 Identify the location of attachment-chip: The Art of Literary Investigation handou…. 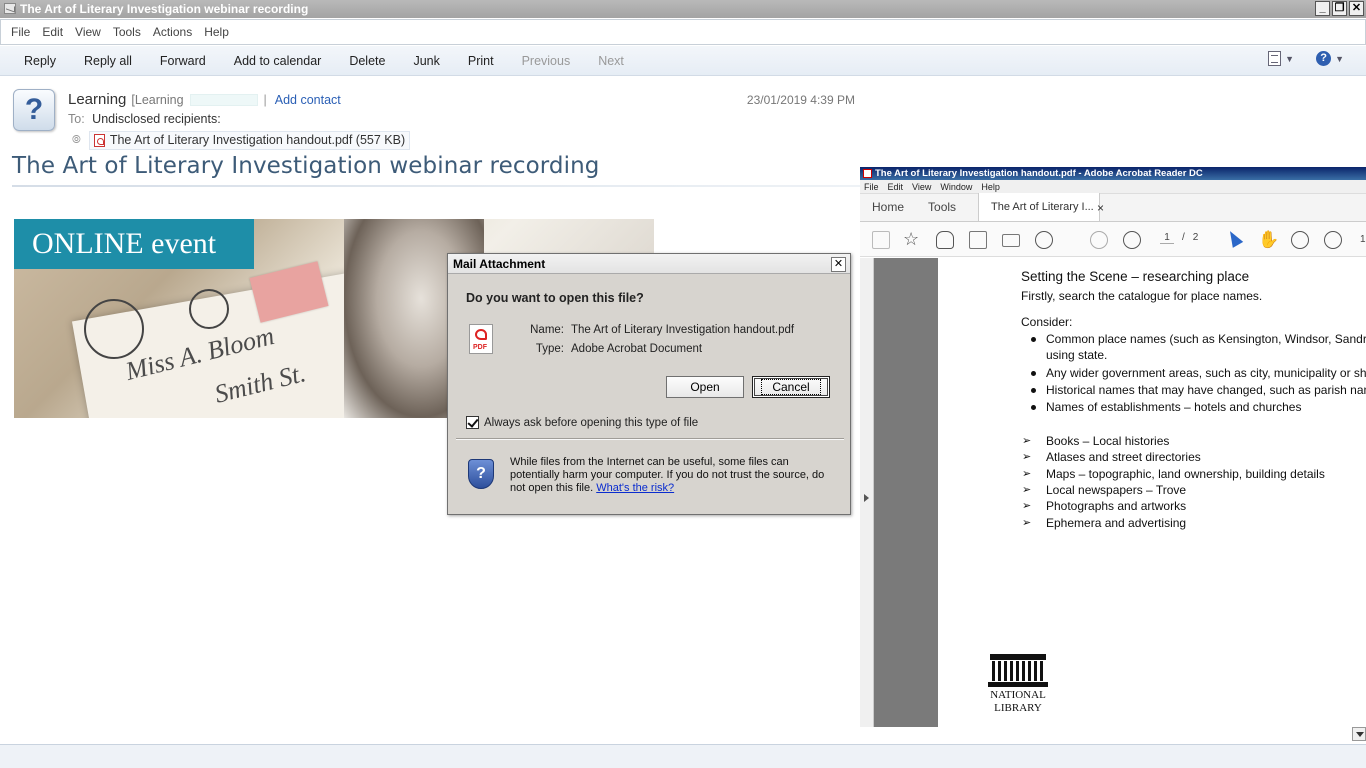
(249, 140).